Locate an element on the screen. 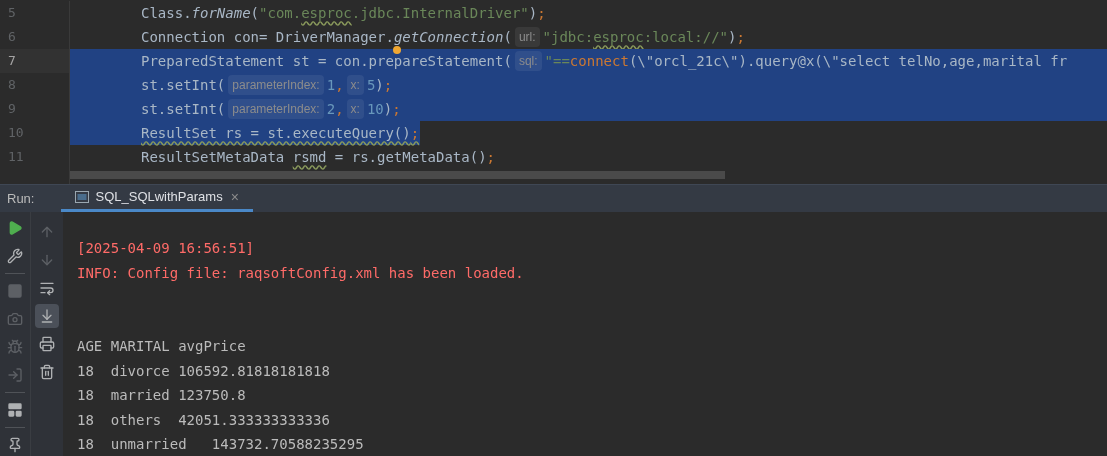  code-token: forName is located at coordinates (221, 13).